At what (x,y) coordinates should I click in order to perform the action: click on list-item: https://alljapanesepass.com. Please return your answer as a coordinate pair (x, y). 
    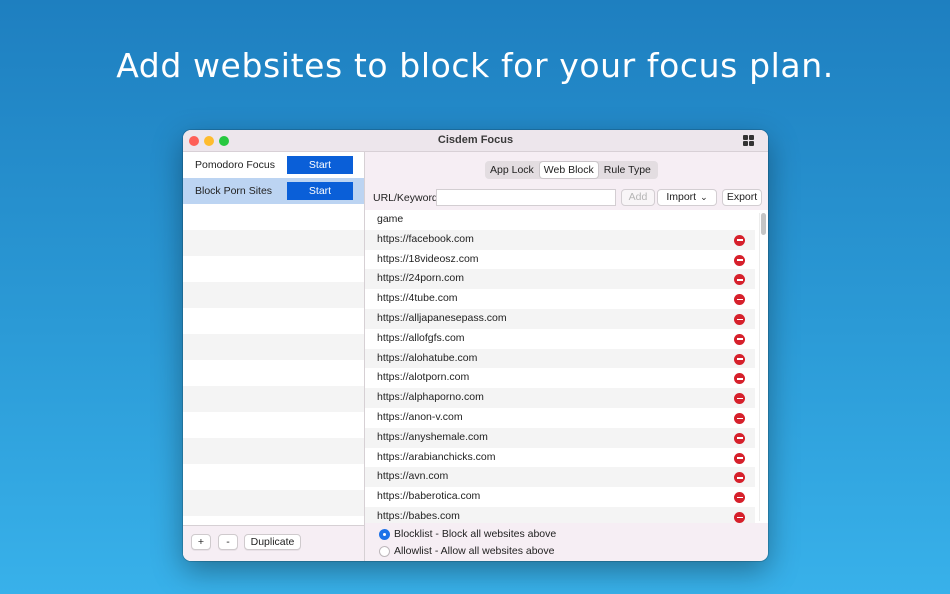
    Looking at the image, I should click on (560, 319).